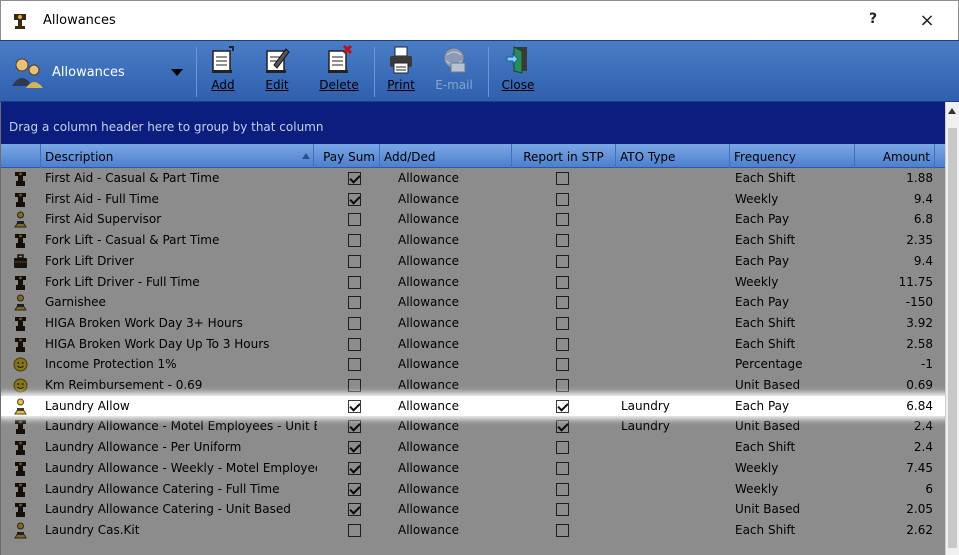 The height and width of the screenshot is (555, 959). What do you see at coordinates (673, 156) in the screenshot?
I see `column-header-ato-type: ATO Type` at bounding box center [673, 156].